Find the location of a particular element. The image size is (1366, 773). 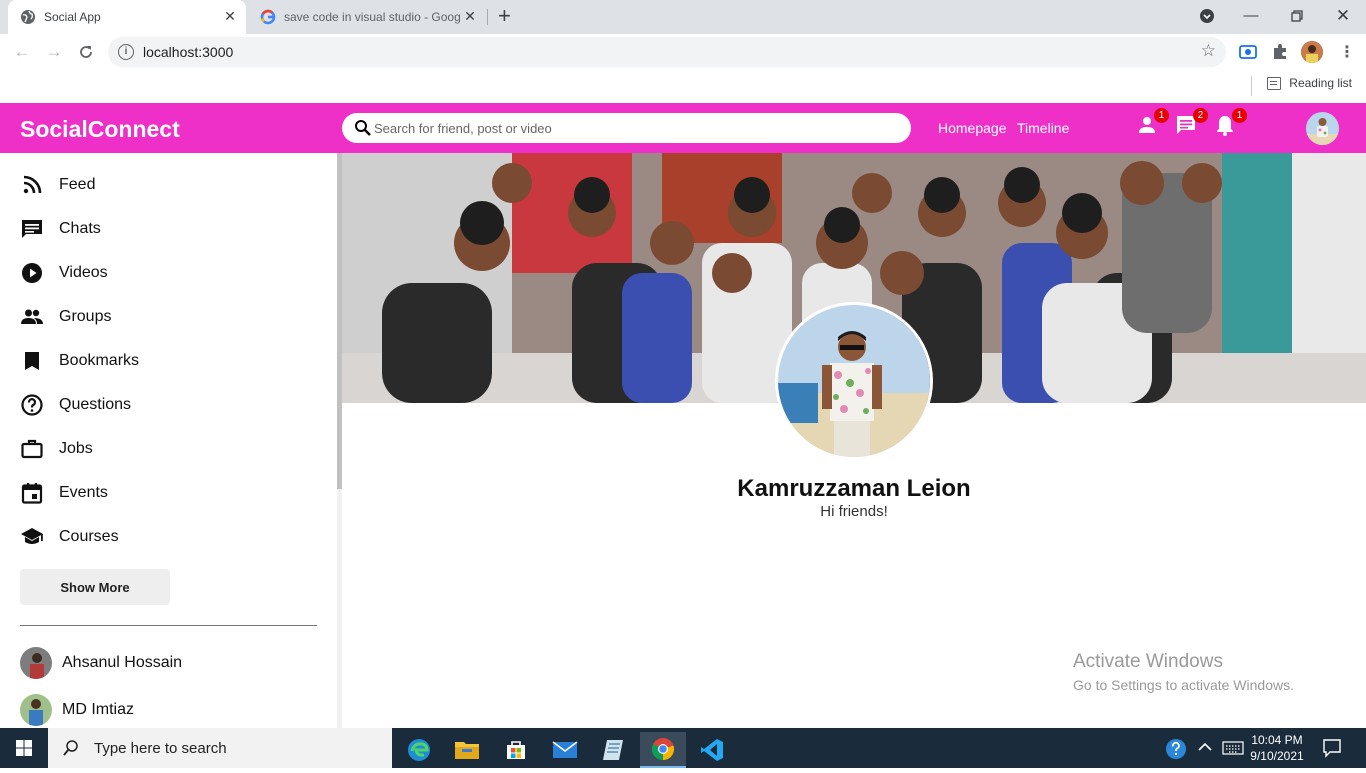

help-icon is located at coordinates (1176, 751).